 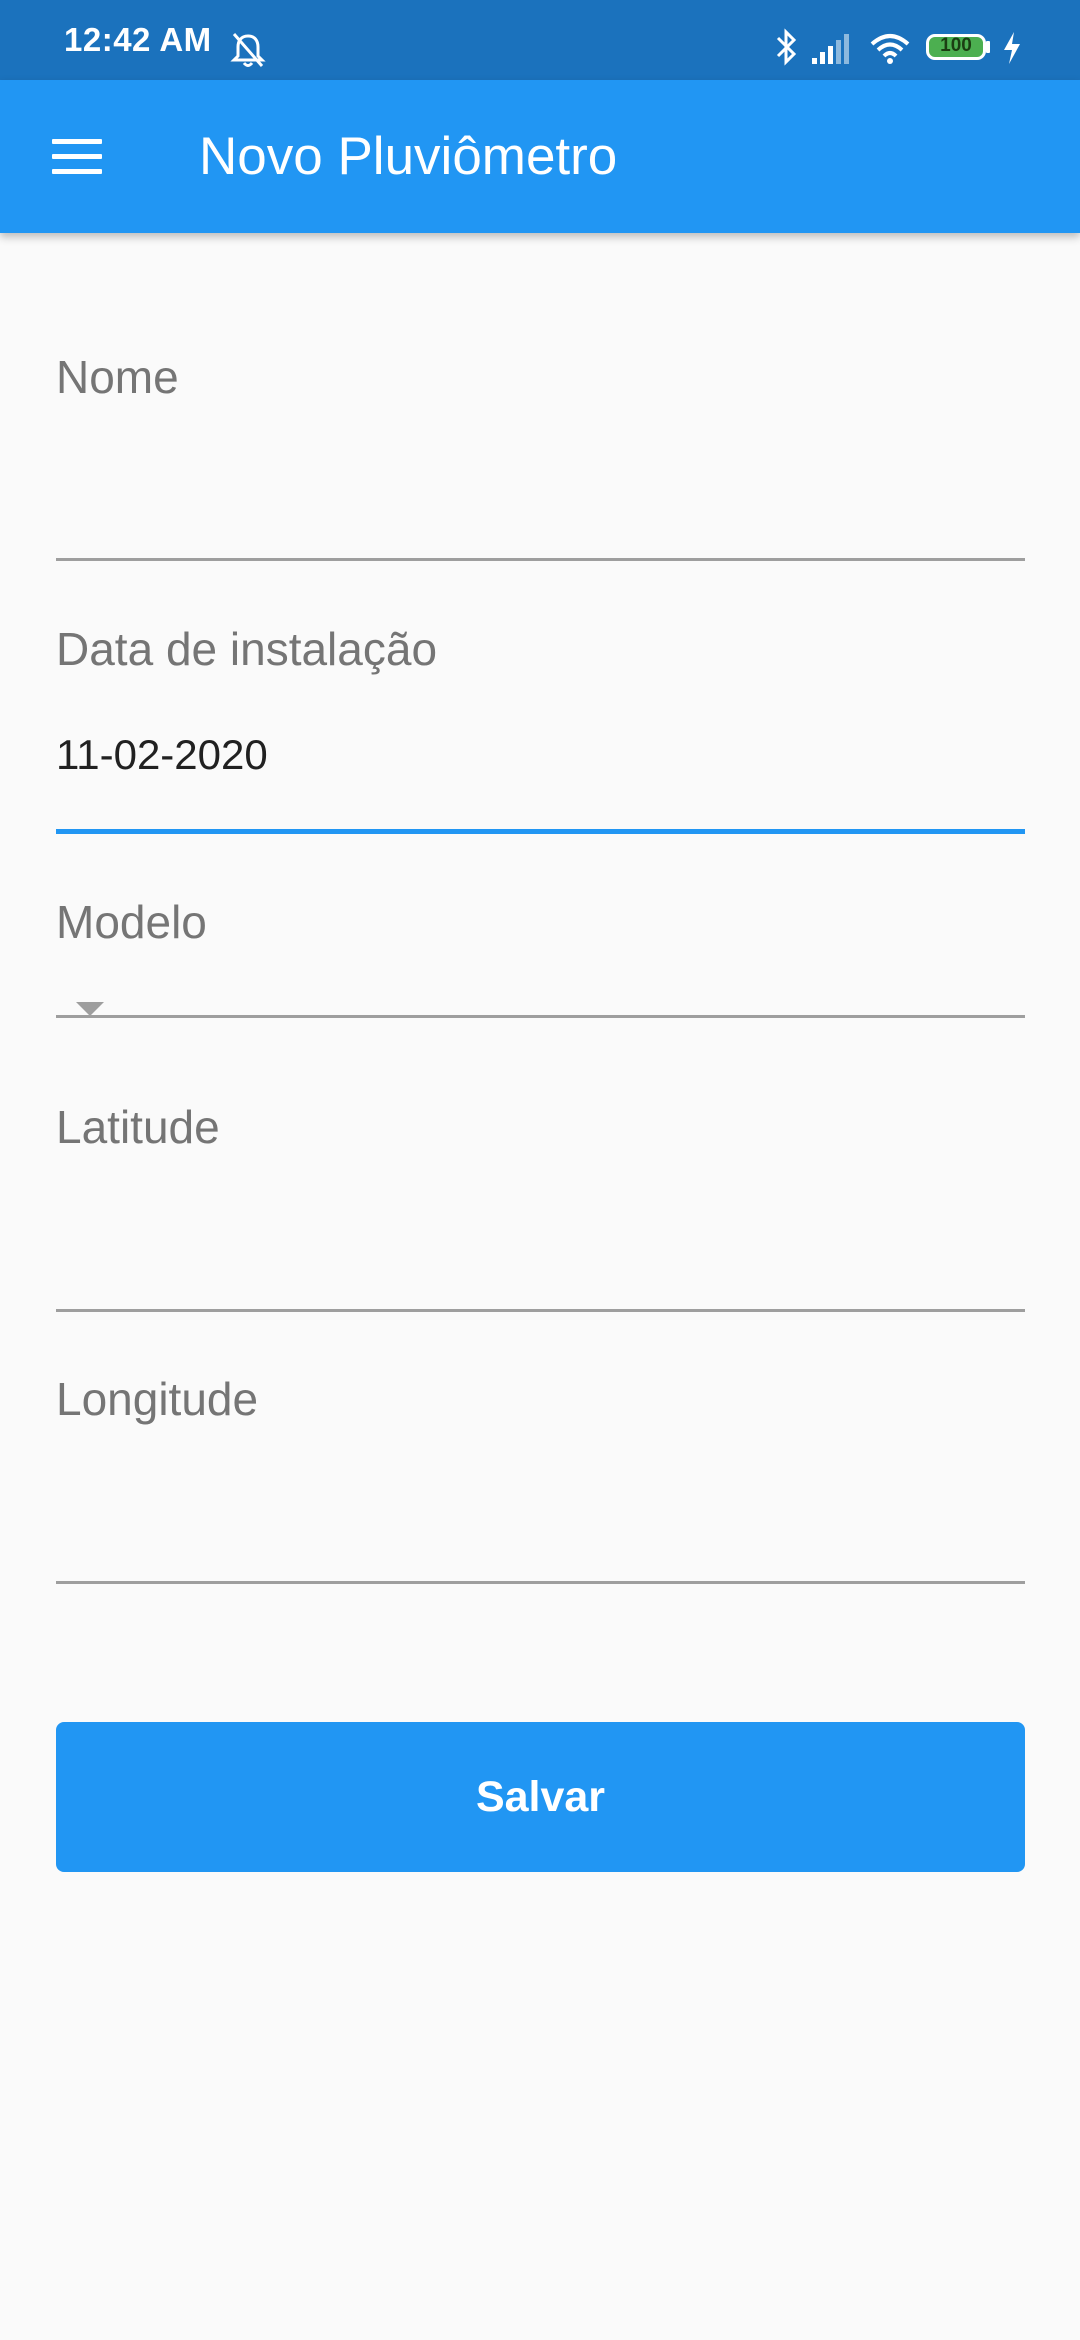 What do you see at coordinates (540, 559) in the screenshot?
I see `nome-underline` at bounding box center [540, 559].